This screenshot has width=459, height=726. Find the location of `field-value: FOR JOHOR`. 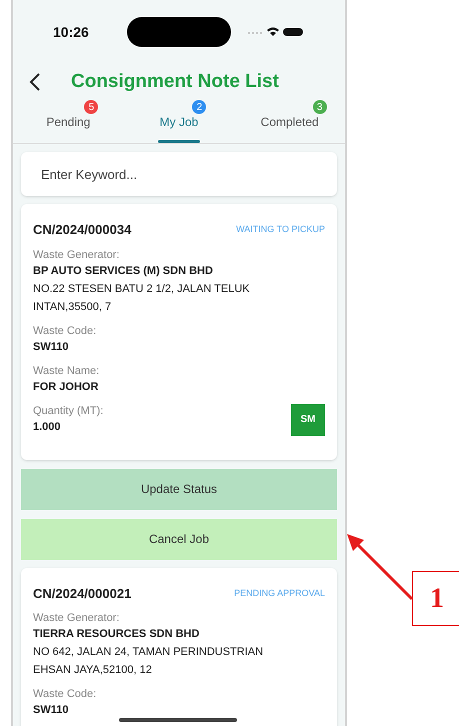

field-value: FOR JOHOR is located at coordinates (66, 387).